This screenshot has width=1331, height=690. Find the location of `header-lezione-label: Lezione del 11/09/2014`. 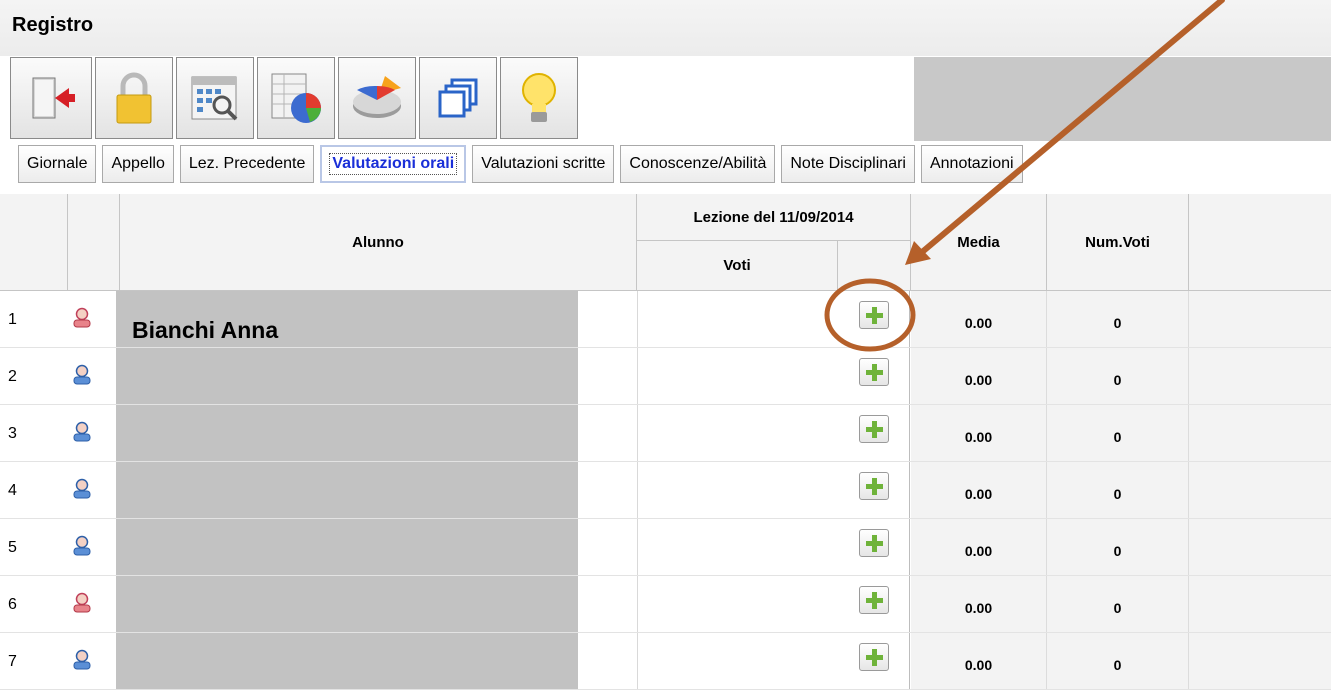

header-lezione-label: Lezione del 11/09/2014 is located at coordinates (773, 217).